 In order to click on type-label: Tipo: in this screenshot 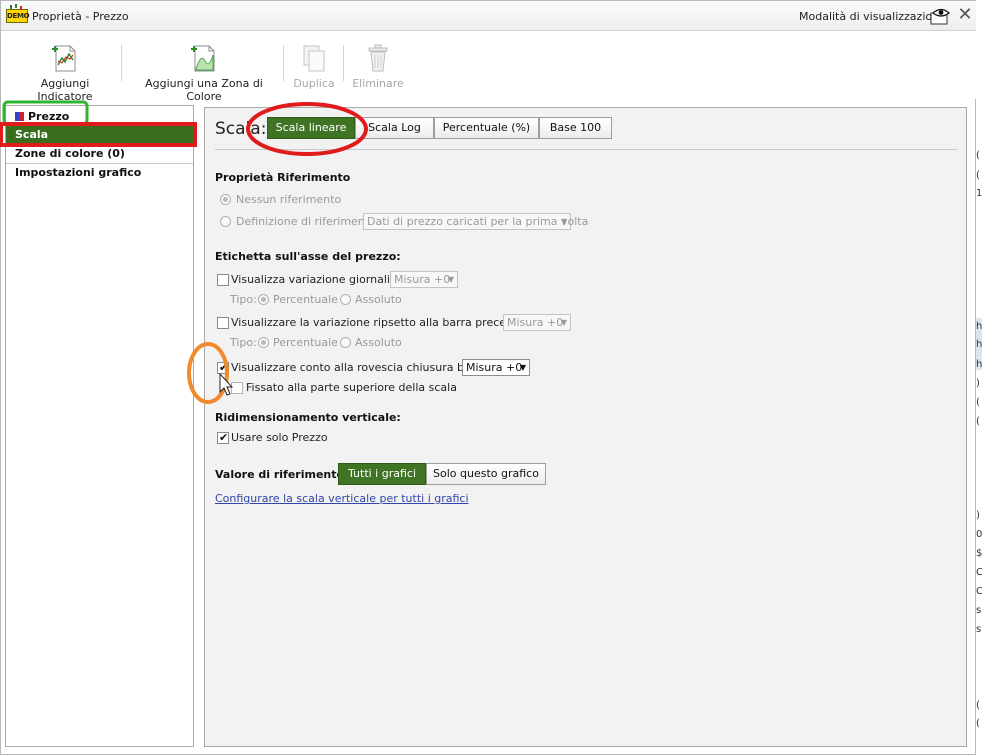, I will do `click(243, 342)`.